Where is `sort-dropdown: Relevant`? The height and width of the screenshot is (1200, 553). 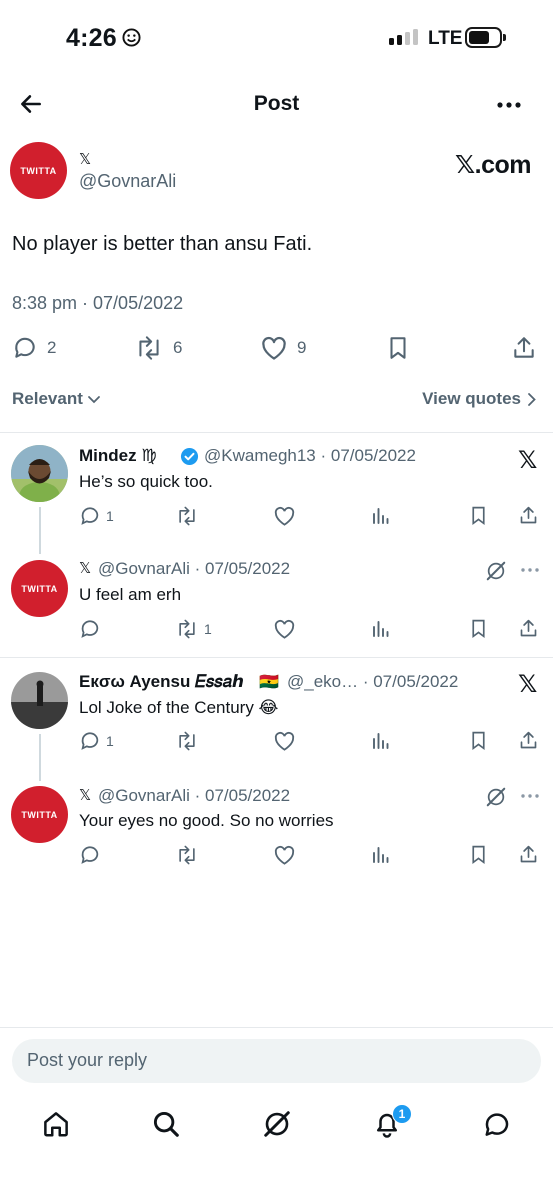 sort-dropdown: Relevant is located at coordinates (56, 399).